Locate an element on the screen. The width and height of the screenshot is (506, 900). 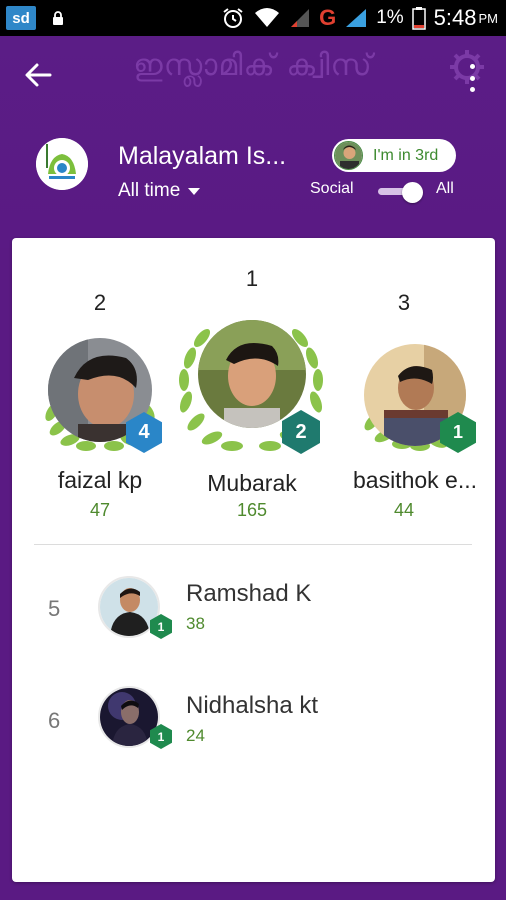
divider is located at coordinates (253, 544).